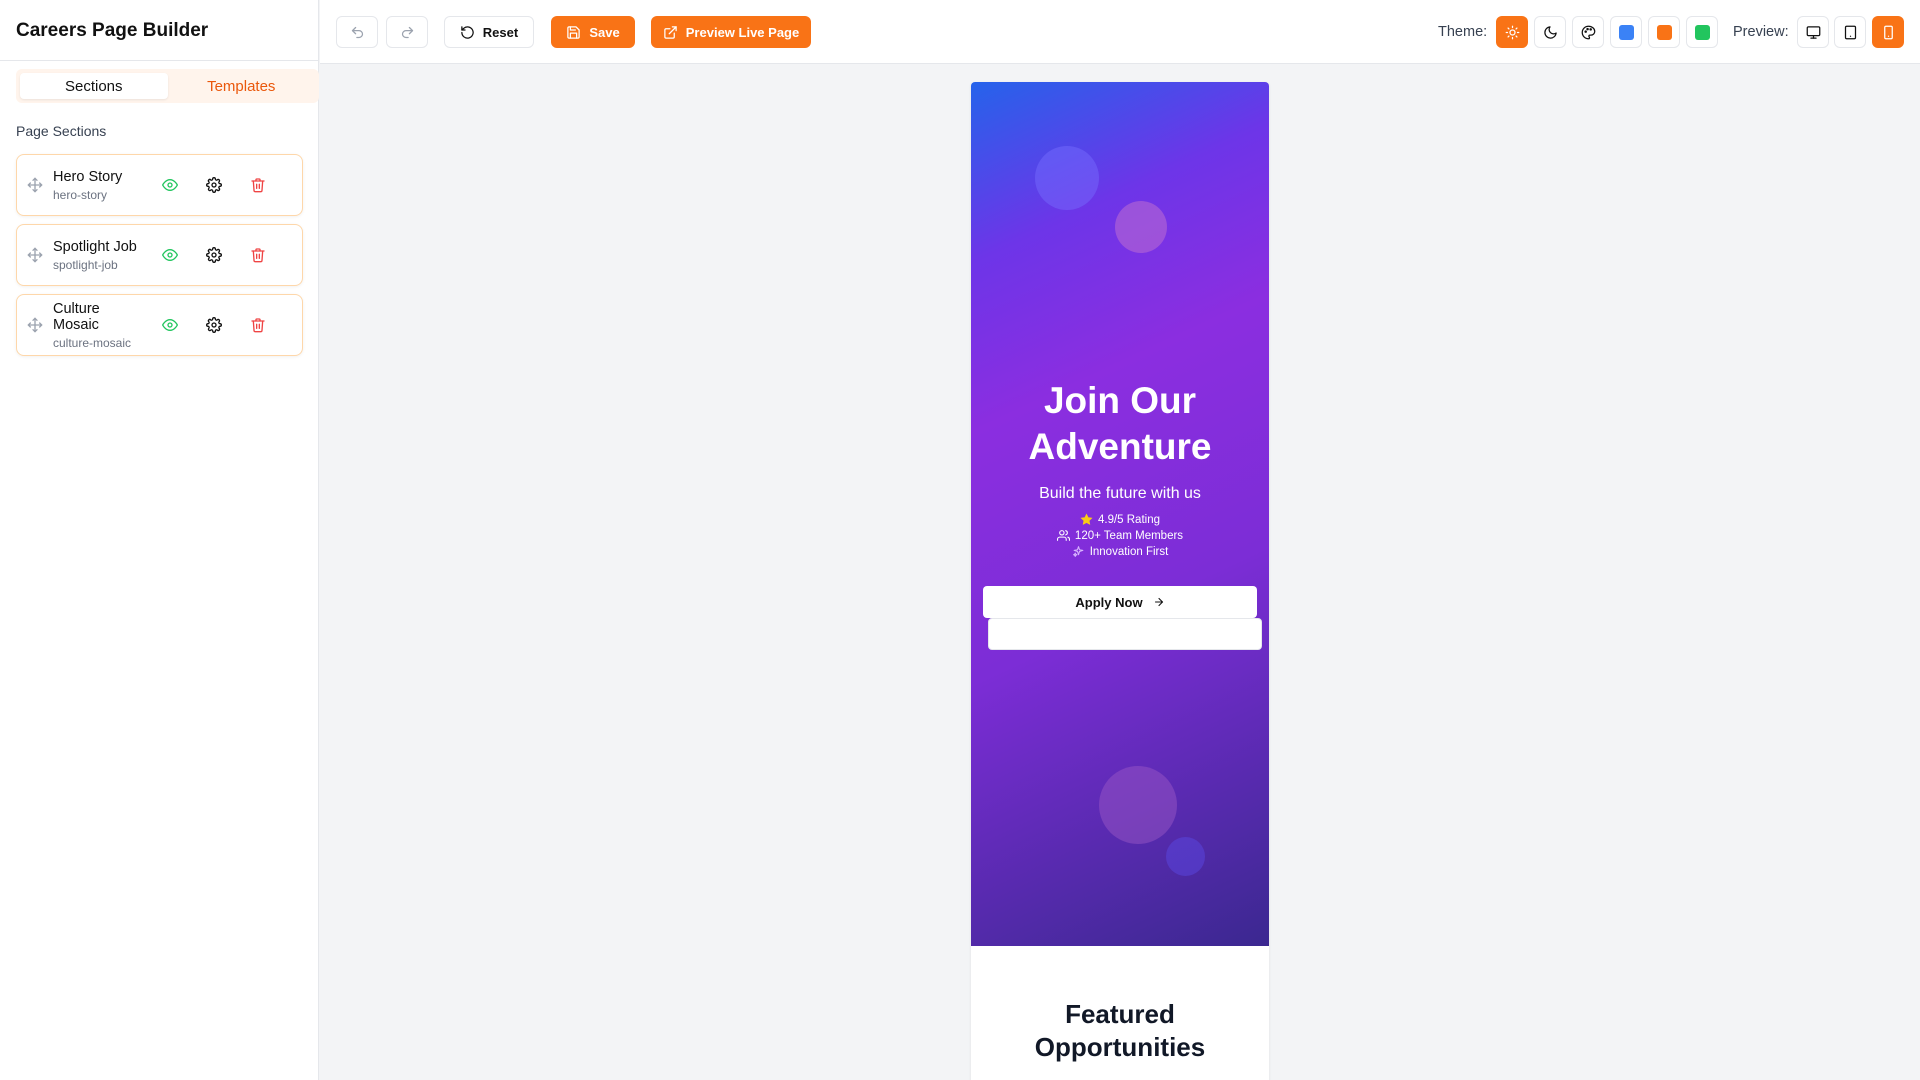 This screenshot has width=1920, height=1080. I want to click on reset-button: Reset, so click(489, 32).